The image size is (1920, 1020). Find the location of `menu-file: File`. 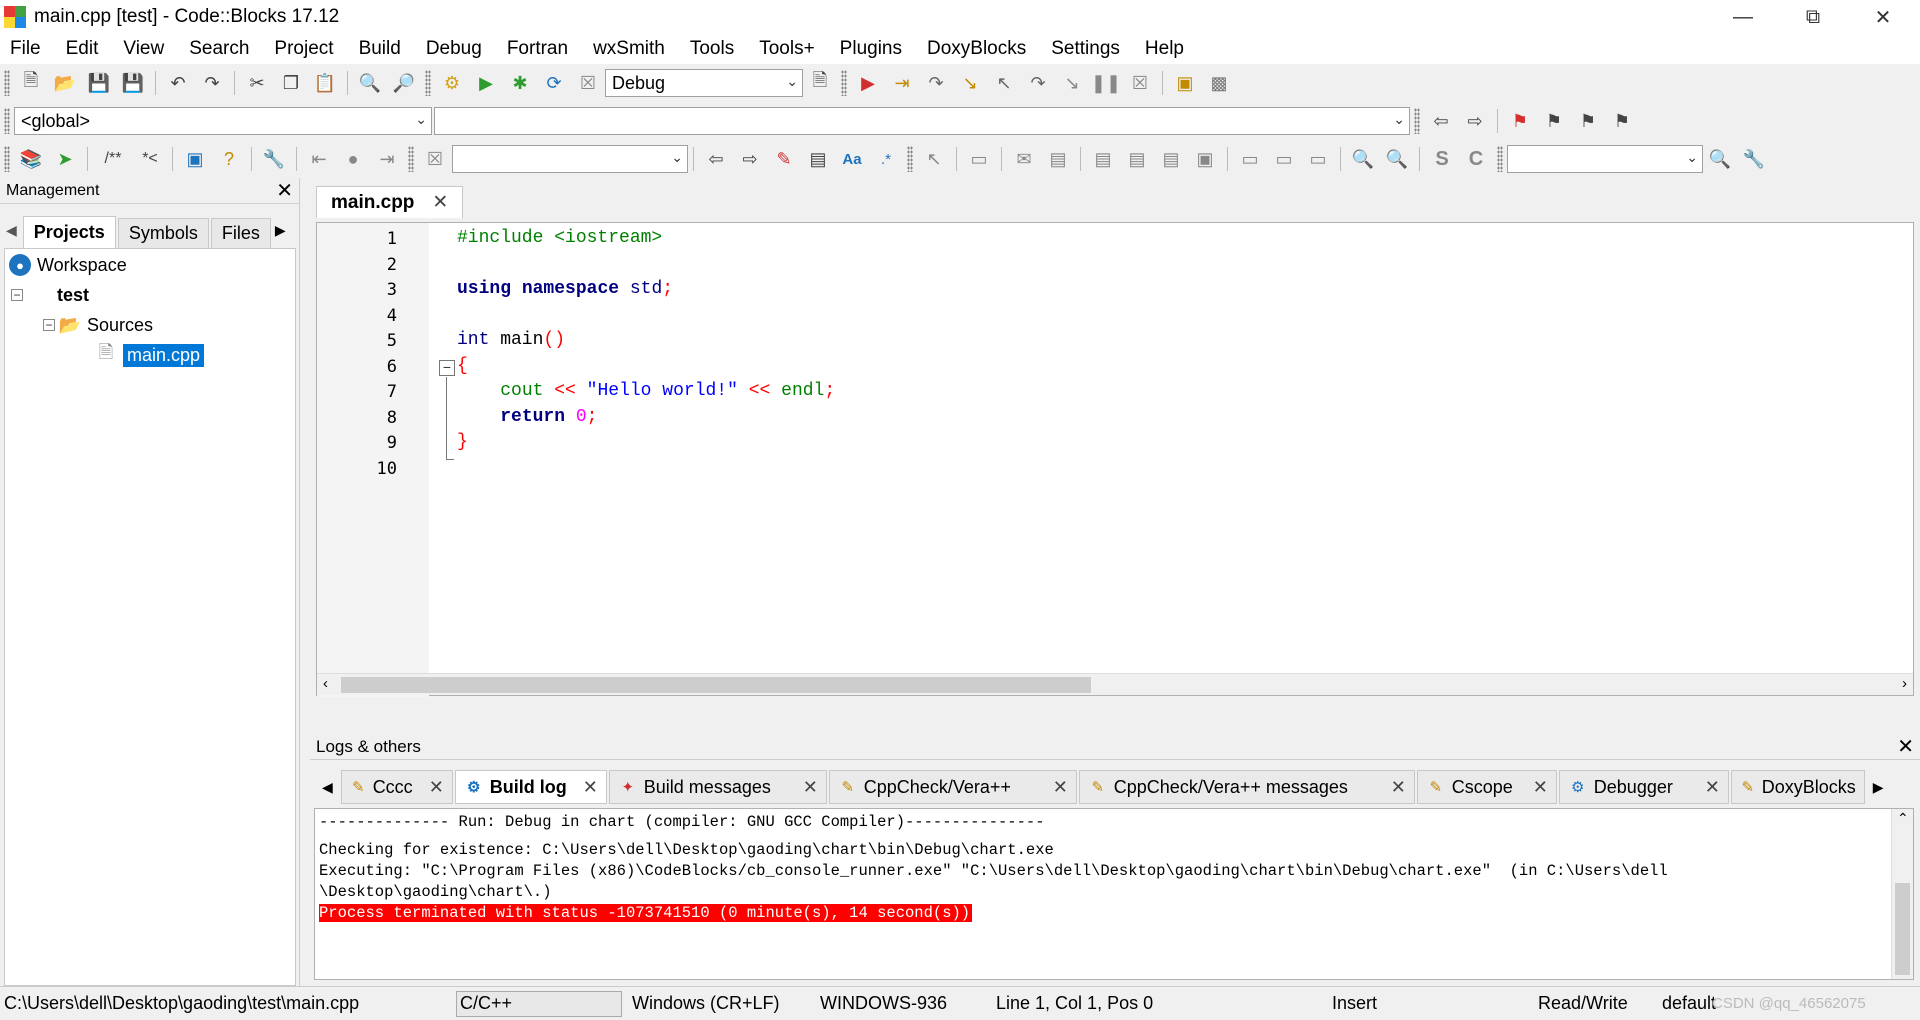

menu-file: File is located at coordinates (23, 49).